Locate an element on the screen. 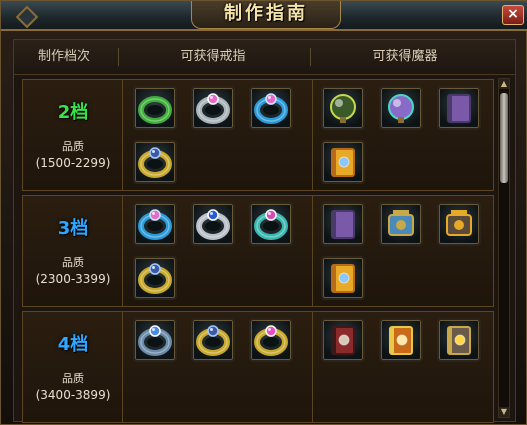 The height and width of the screenshot is (425, 527). tier-info: 4档品质 (3400-3899) is located at coordinates (73, 367).